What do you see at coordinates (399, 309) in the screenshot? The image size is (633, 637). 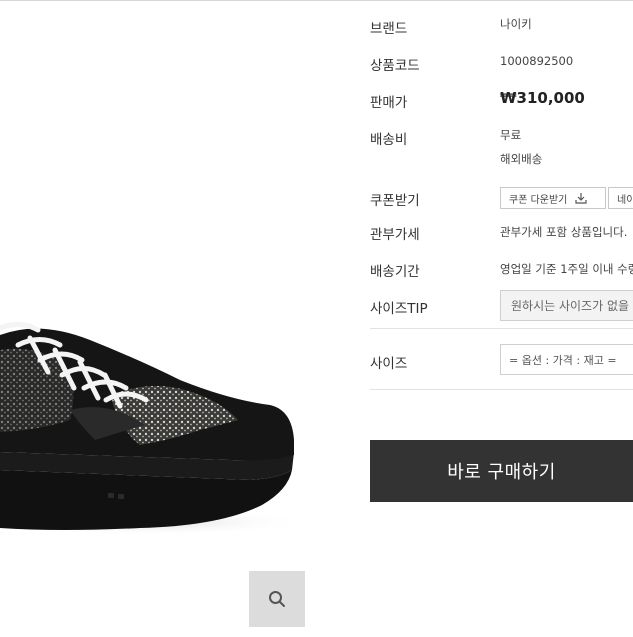 I see `size-tip-label: 사이즈TIP` at bounding box center [399, 309].